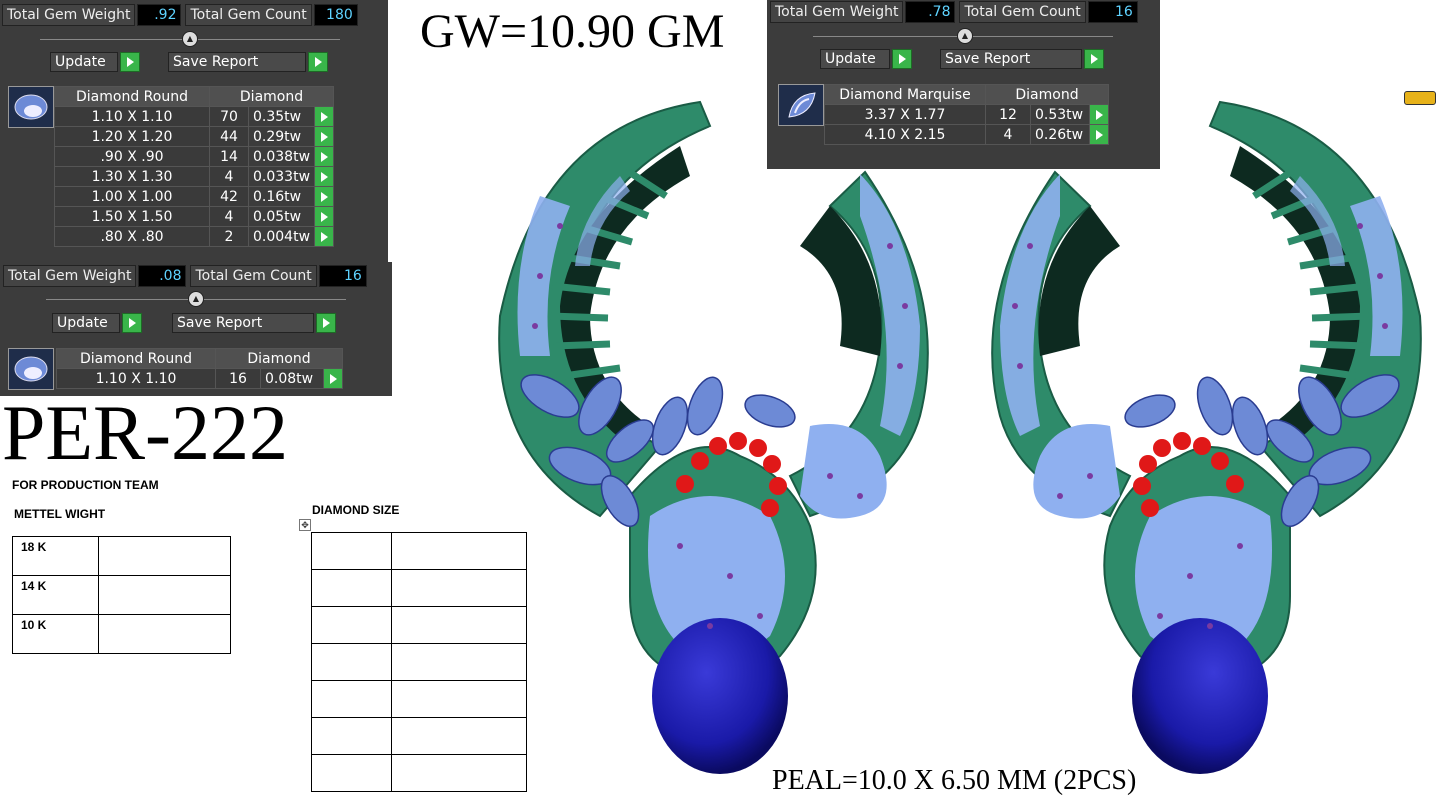 Image resolution: width=1445 pixels, height=804 pixels. I want to click on design-code: PER-222, so click(145, 432).